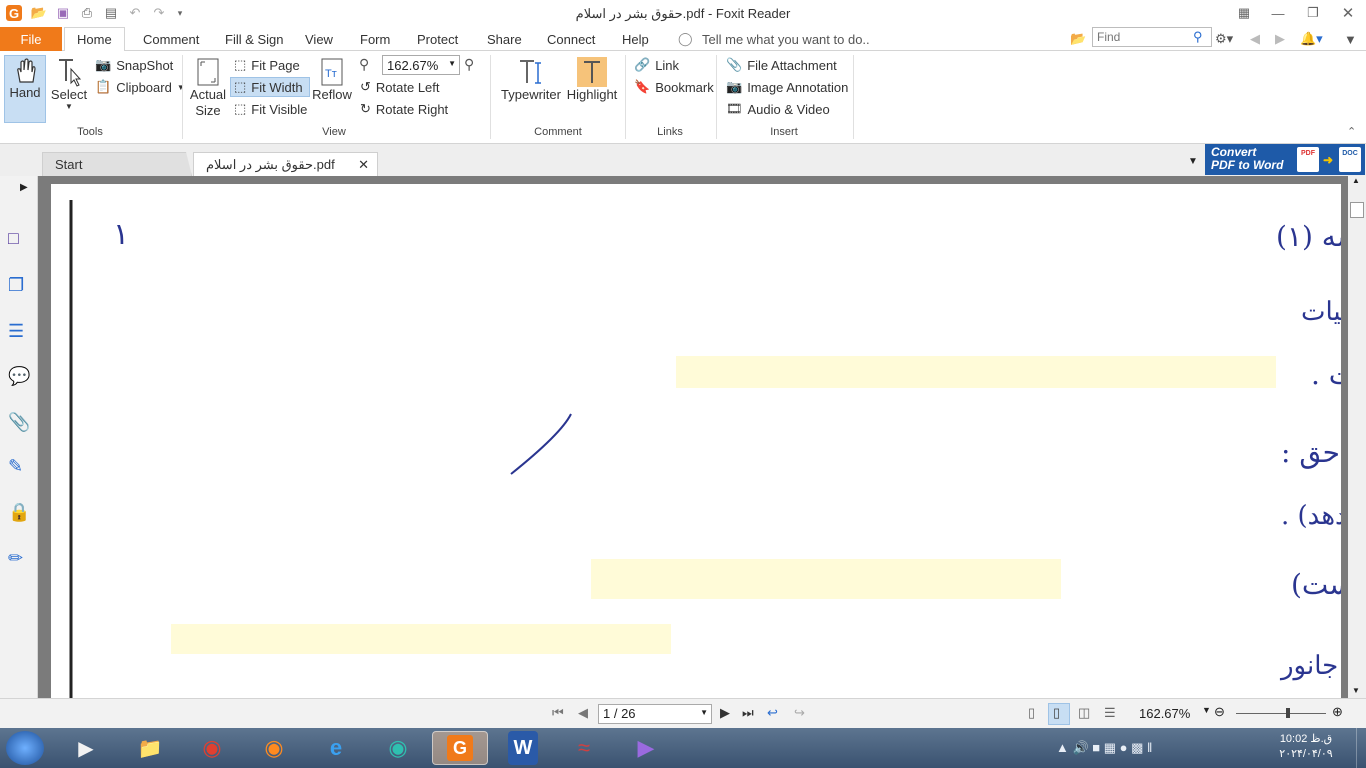 The height and width of the screenshot is (768, 1366). Describe the element at coordinates (181, 87) in the screenshot. I see `clipboard-dropdown-icon: ▼` at that location.